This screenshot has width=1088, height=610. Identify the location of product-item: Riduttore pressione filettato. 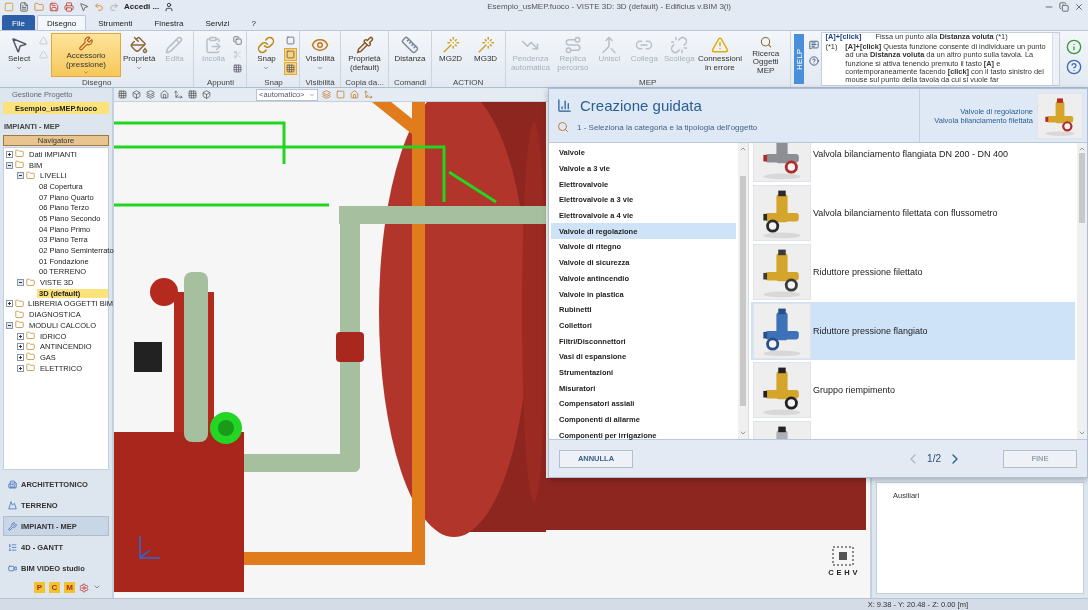
(913, 272).